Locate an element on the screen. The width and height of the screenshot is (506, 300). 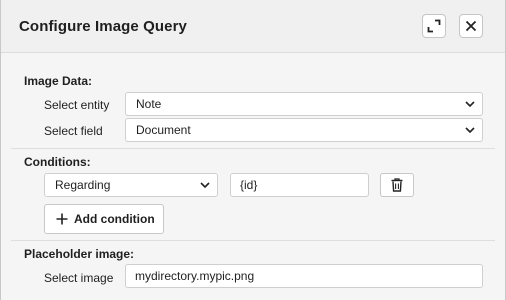
select-entity-dropdown: Note is located at coordinates (304, 104).